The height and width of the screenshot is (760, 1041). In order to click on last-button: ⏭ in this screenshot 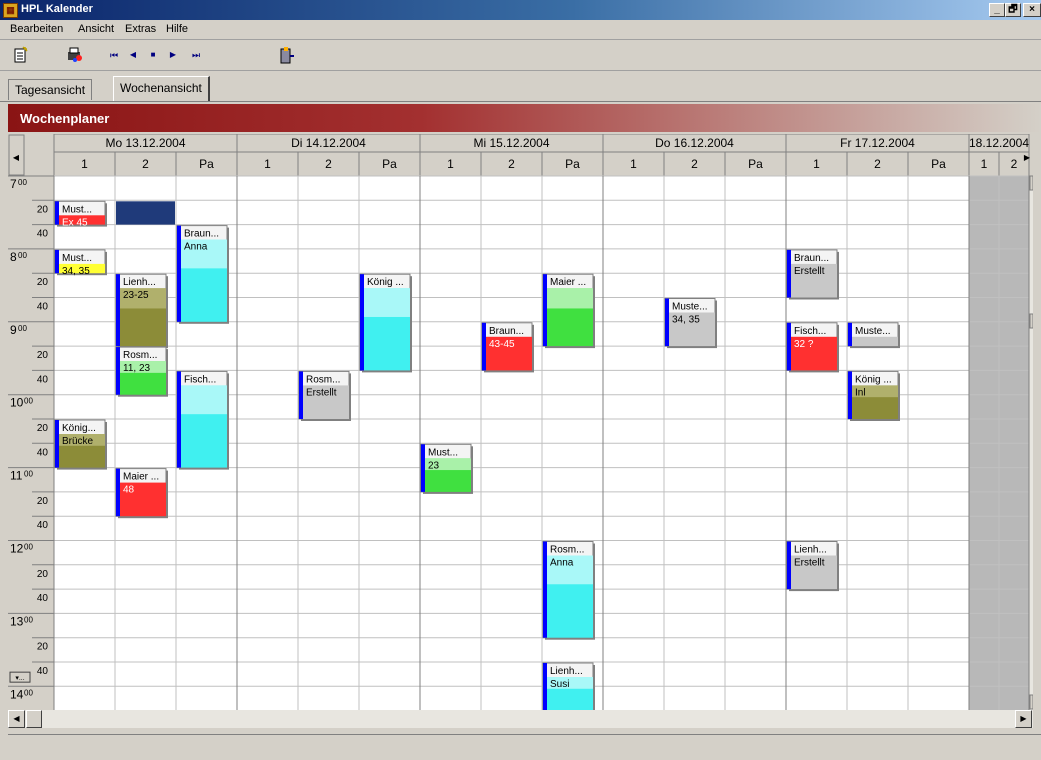, I will do `click(196, 55)`.